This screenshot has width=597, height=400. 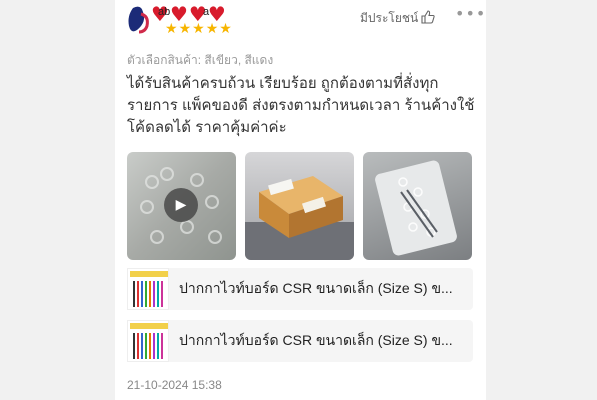 I want to click on helpful-button: มีประโยชน์, so click(x=397, y=18).